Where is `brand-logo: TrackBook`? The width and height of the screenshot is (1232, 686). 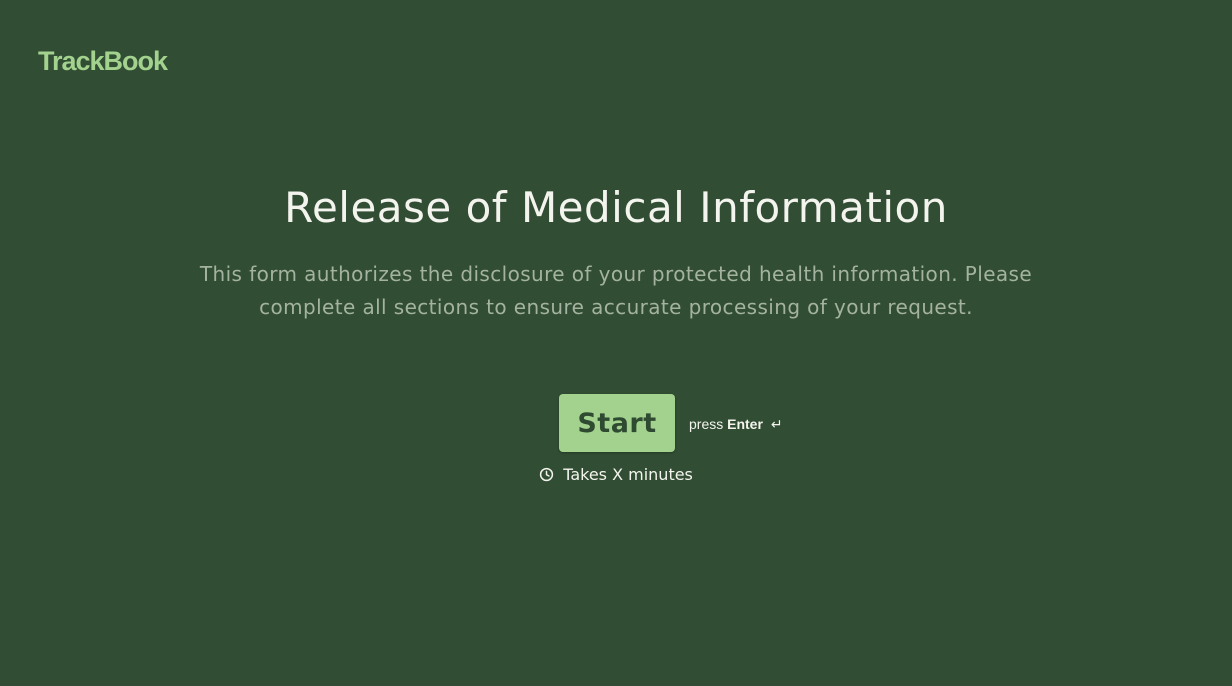
brand-logo: TrackBook is located at coordinates (103, 61).